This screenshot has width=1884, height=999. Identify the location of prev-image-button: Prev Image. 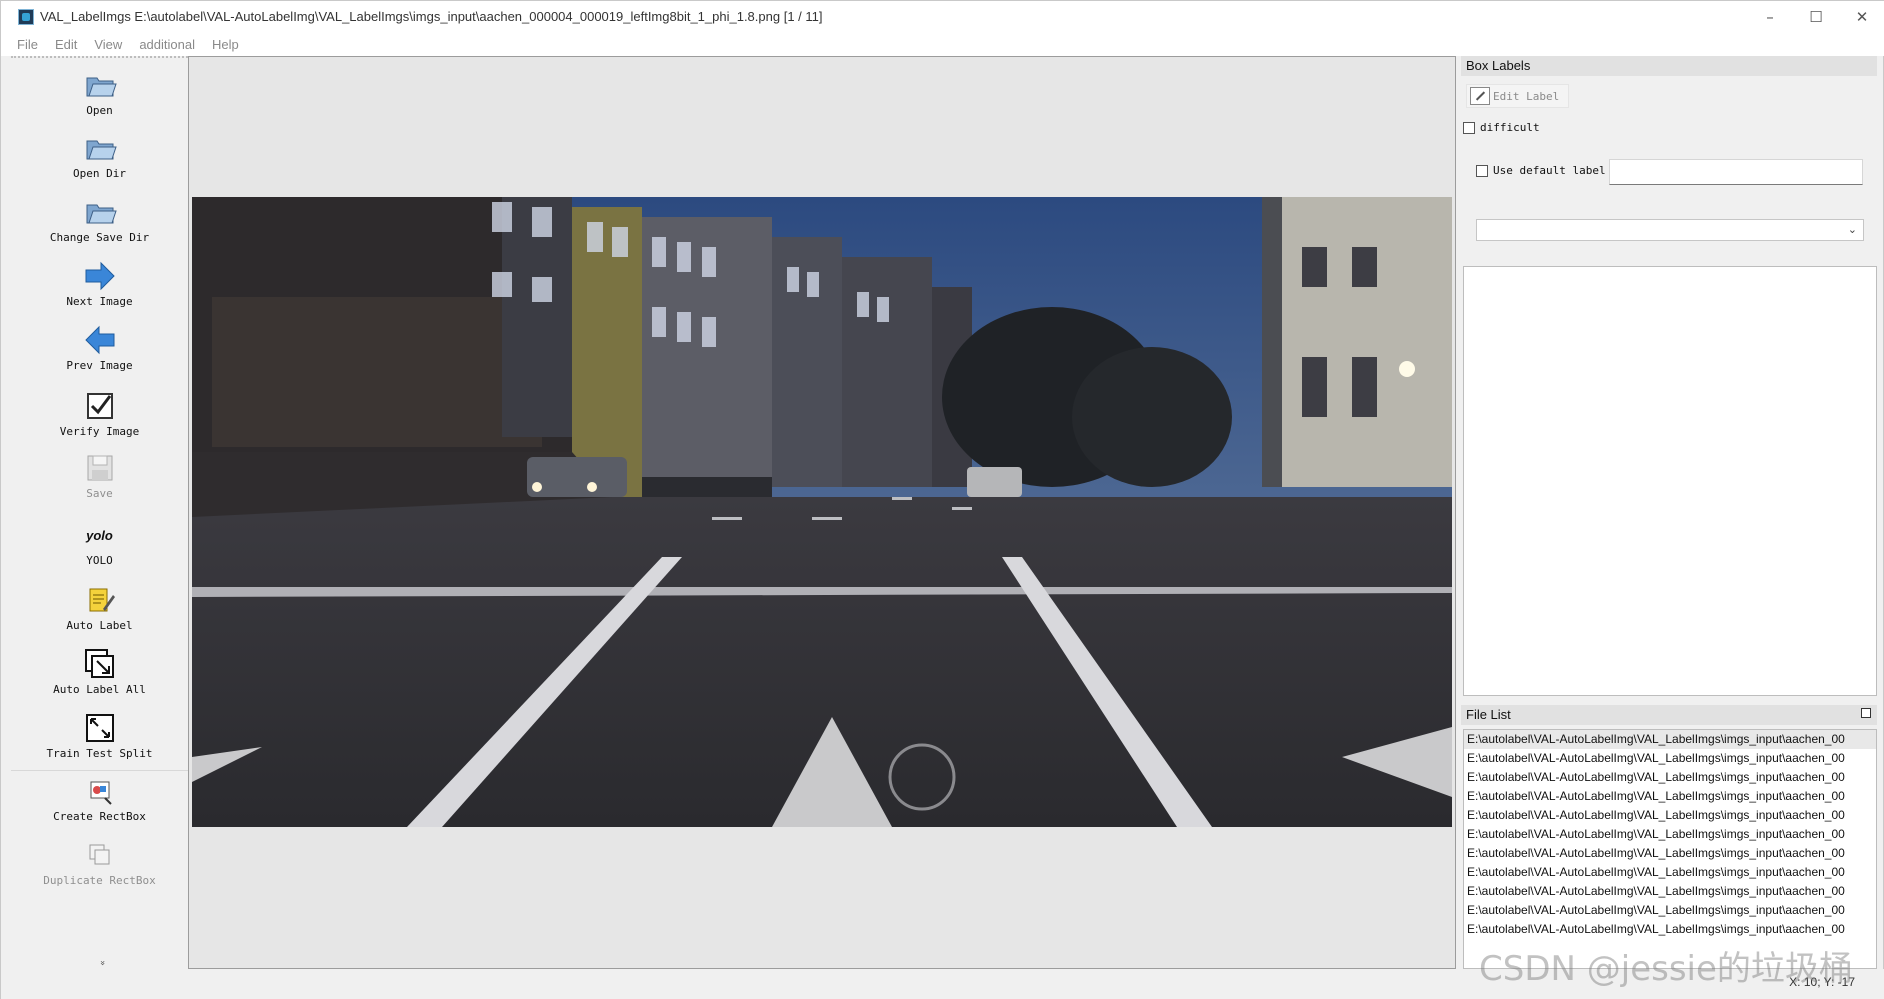
(99, 347).